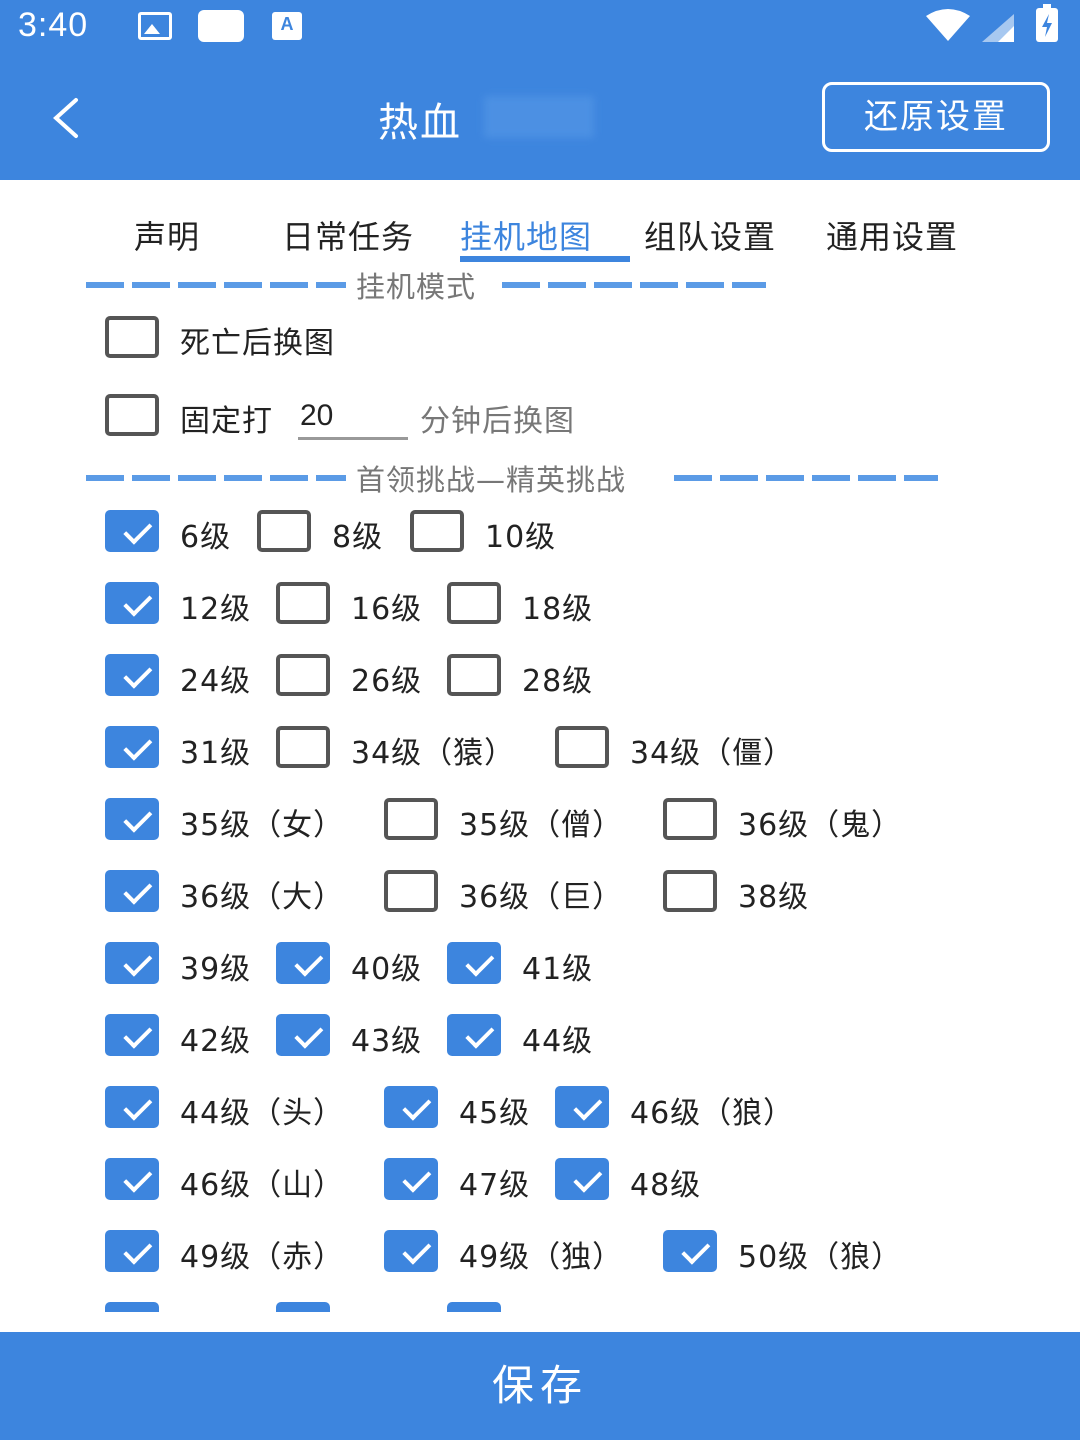 The height and width of the screenshot is (1440, 1080). Describe the element at coordinates (948, 25) in the screenshot. I see `wifi-icon` at that location.